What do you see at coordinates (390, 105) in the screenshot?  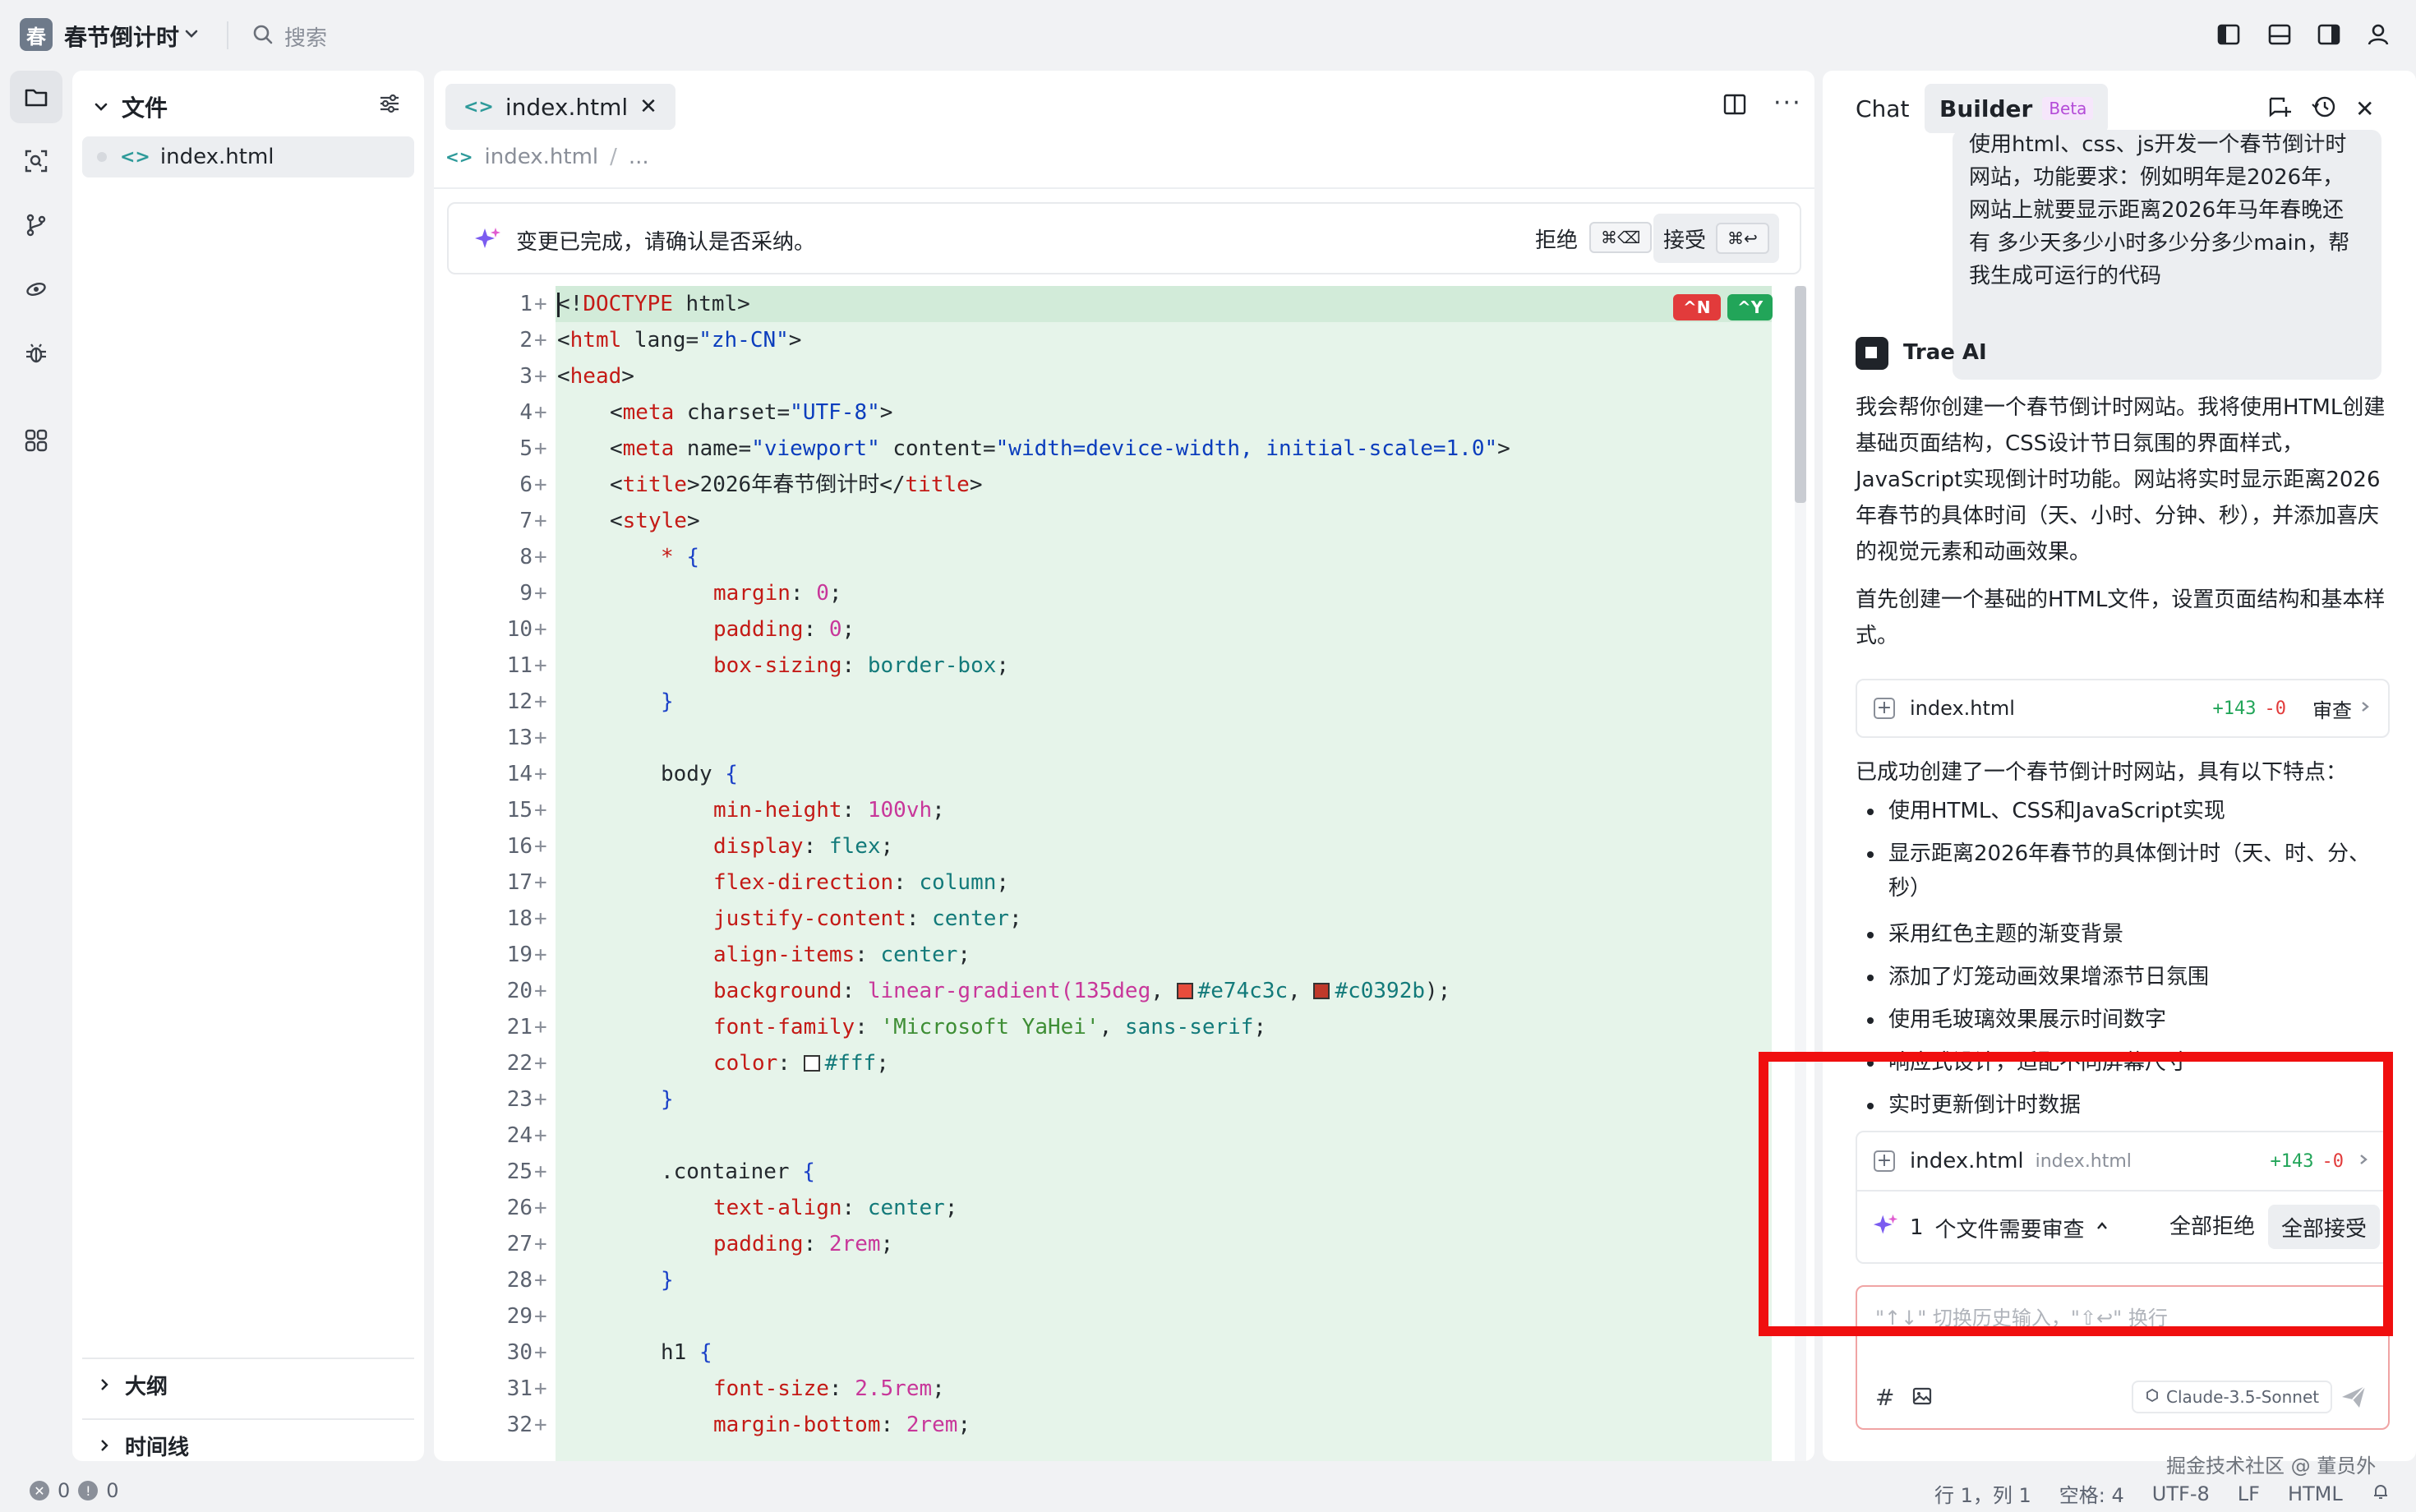 I see `filter-settings-icon` at bounding box center [390, 105].